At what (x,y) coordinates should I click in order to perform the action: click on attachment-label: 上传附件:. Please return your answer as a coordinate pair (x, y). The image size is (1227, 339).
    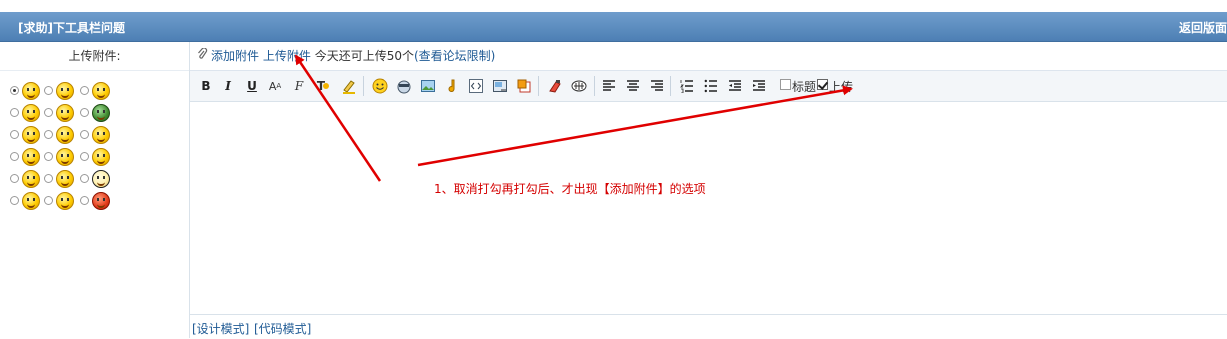
    Looking at the image, I should click on (94, 56).